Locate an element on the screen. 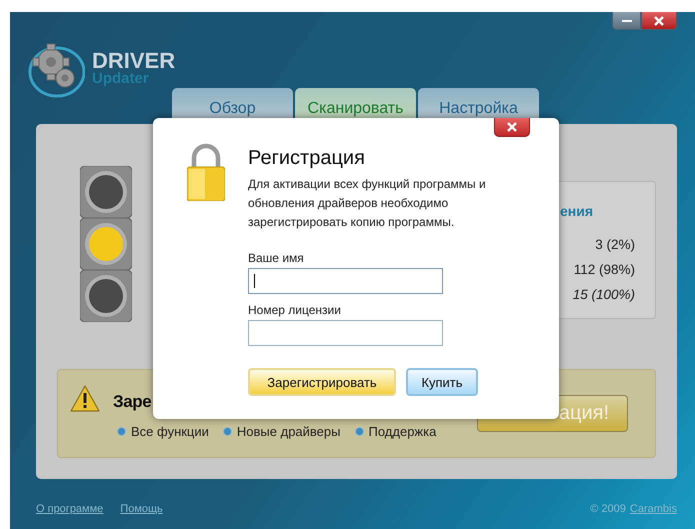  dialog-title: Регистрация is located at coordinates (306, 158).